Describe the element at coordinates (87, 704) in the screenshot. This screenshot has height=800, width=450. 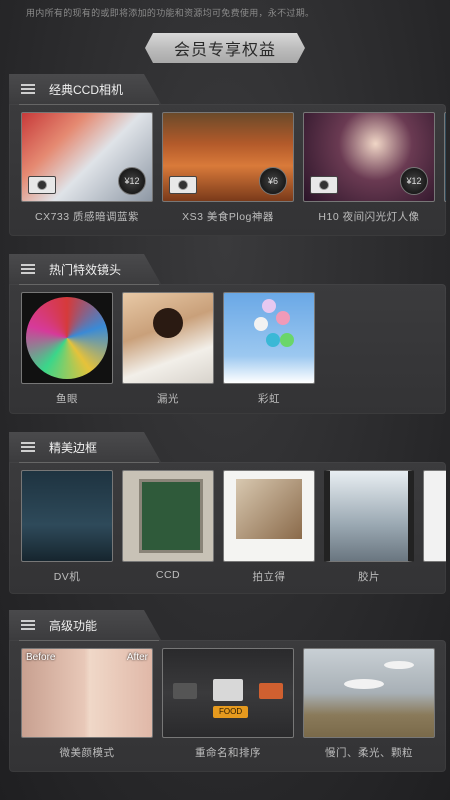
I see `feature-card-beauty: Before After 微美颜模式` at that location.